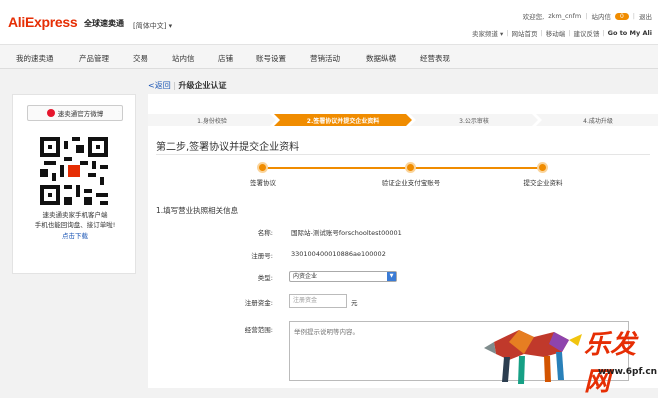 Image resolution: width=658 pixels, height=398 pixels. What do you see at coordinates (81, 113) in the screenshot?
I see `weibo-label: 速卖通官方微博` at bounding box center [81, 113].